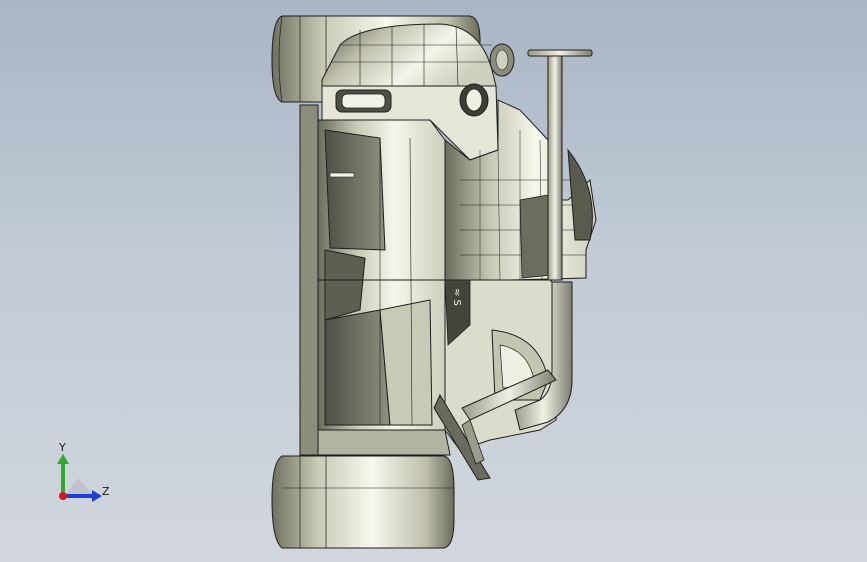  Describe the element at coordinates (363, 502) in the screenshot. I see `bottom-wheel` at that location.